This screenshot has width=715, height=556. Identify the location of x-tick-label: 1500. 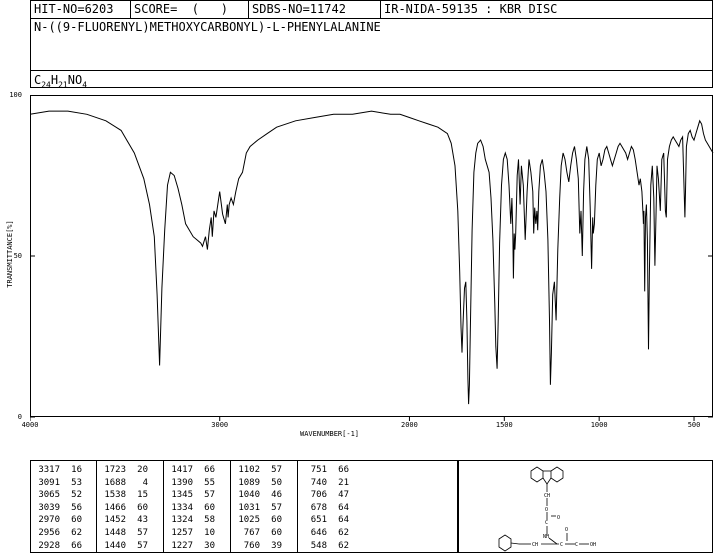
(504, 425).